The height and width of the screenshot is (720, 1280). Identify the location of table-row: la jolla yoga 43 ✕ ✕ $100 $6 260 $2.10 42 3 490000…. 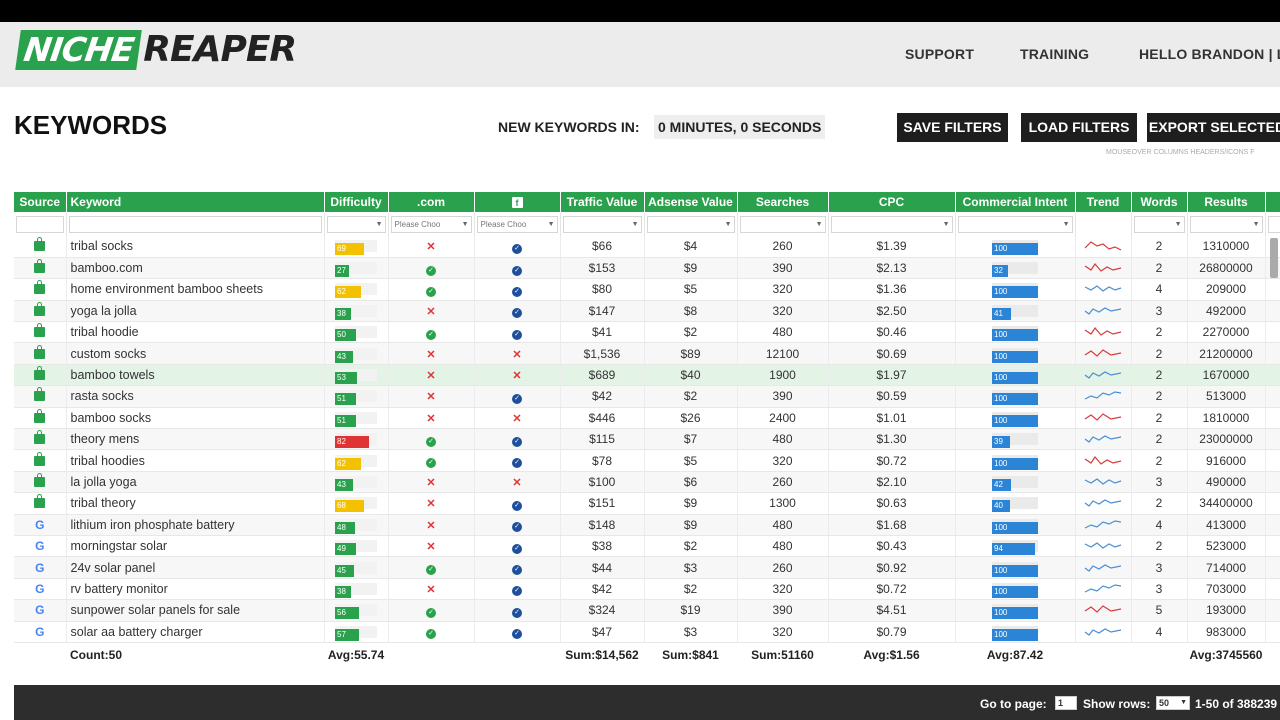
(647, 482).